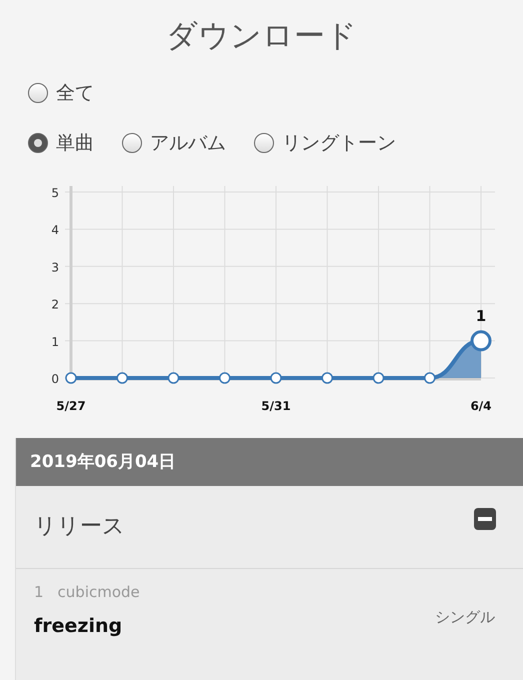 Image resolution: width=523 pixels, height=680 pixels. I want to click on y-tick-label: 2, so click(55, 305).